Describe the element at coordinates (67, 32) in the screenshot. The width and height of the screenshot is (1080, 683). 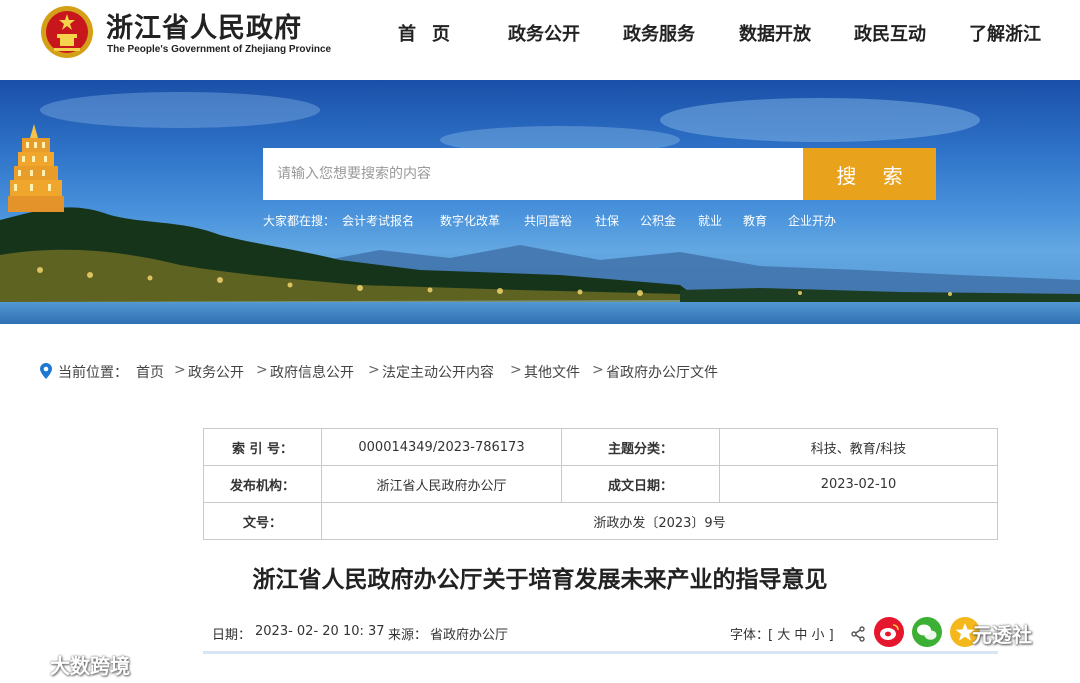
I see `national-emblem-icon` at that location.